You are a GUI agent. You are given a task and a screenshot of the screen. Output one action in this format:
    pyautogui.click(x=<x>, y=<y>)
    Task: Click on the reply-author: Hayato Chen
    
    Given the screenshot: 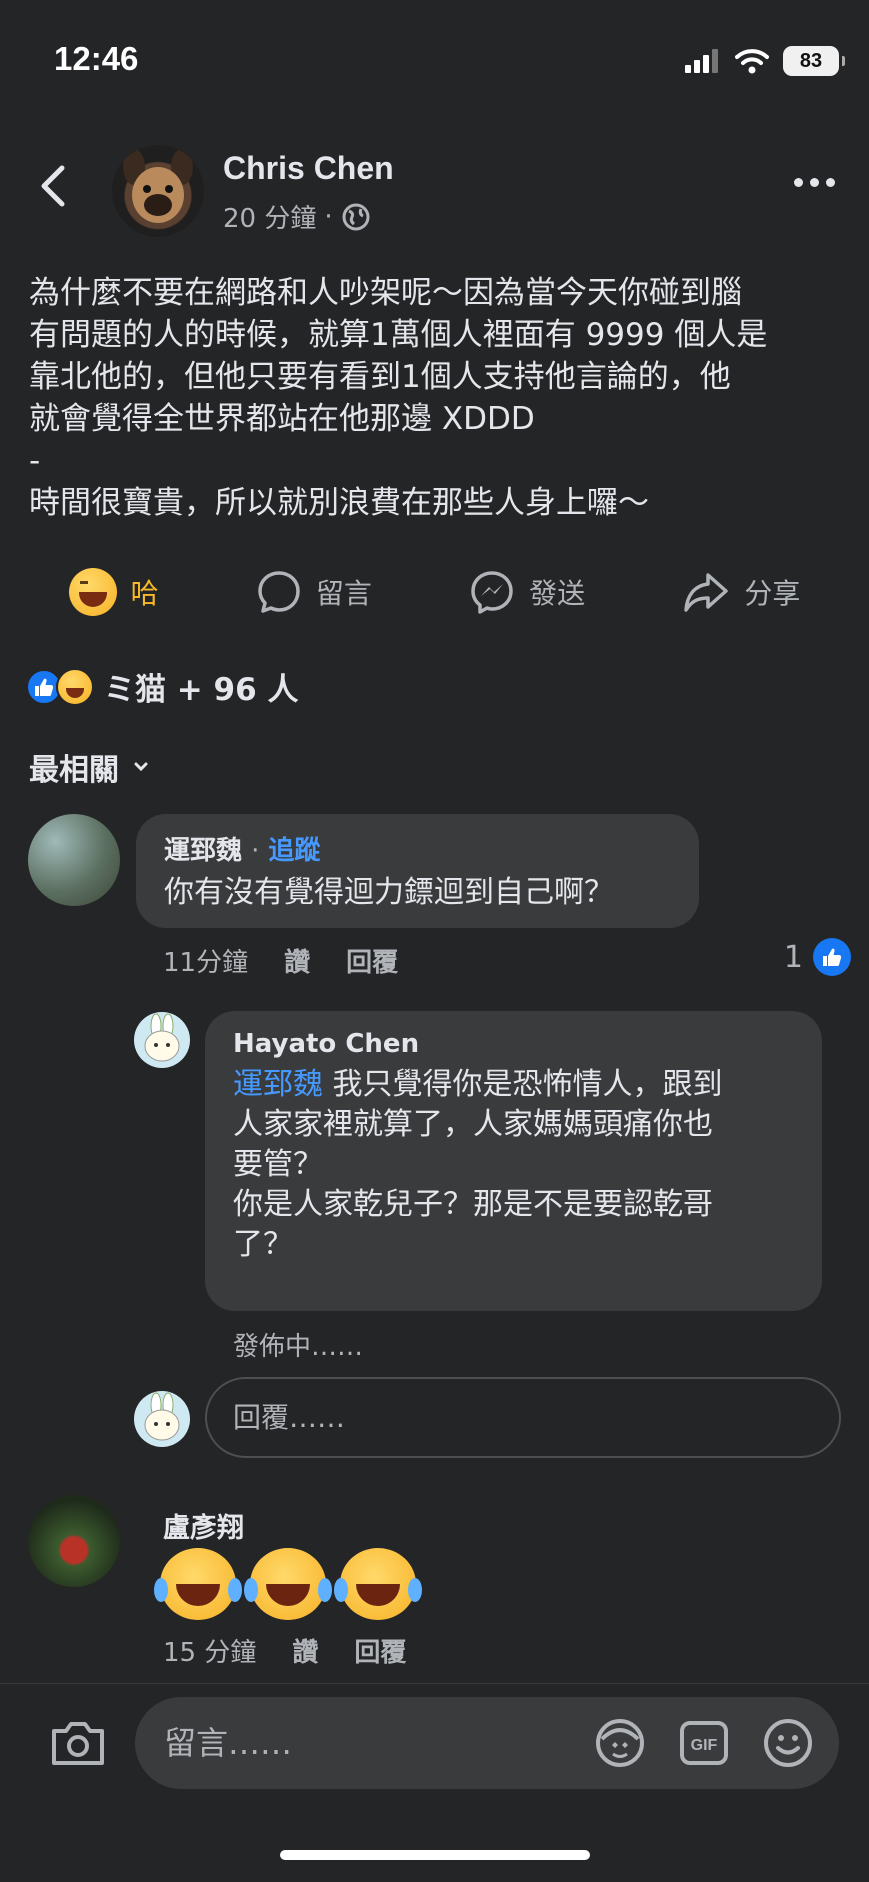 What is the action you would take?
    pyautogui.click(x=513, y=1044)
    